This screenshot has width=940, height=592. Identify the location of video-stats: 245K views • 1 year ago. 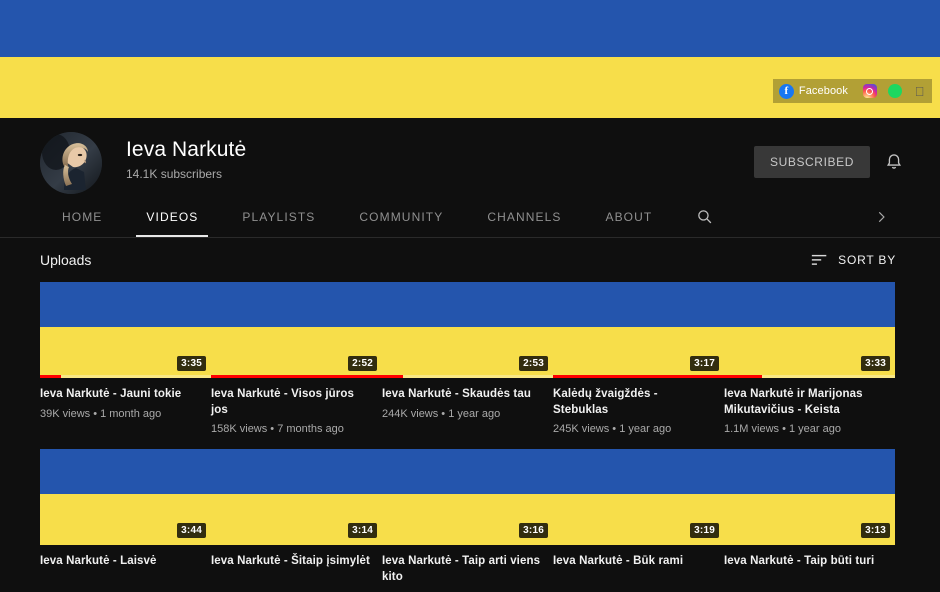
(612, 429).